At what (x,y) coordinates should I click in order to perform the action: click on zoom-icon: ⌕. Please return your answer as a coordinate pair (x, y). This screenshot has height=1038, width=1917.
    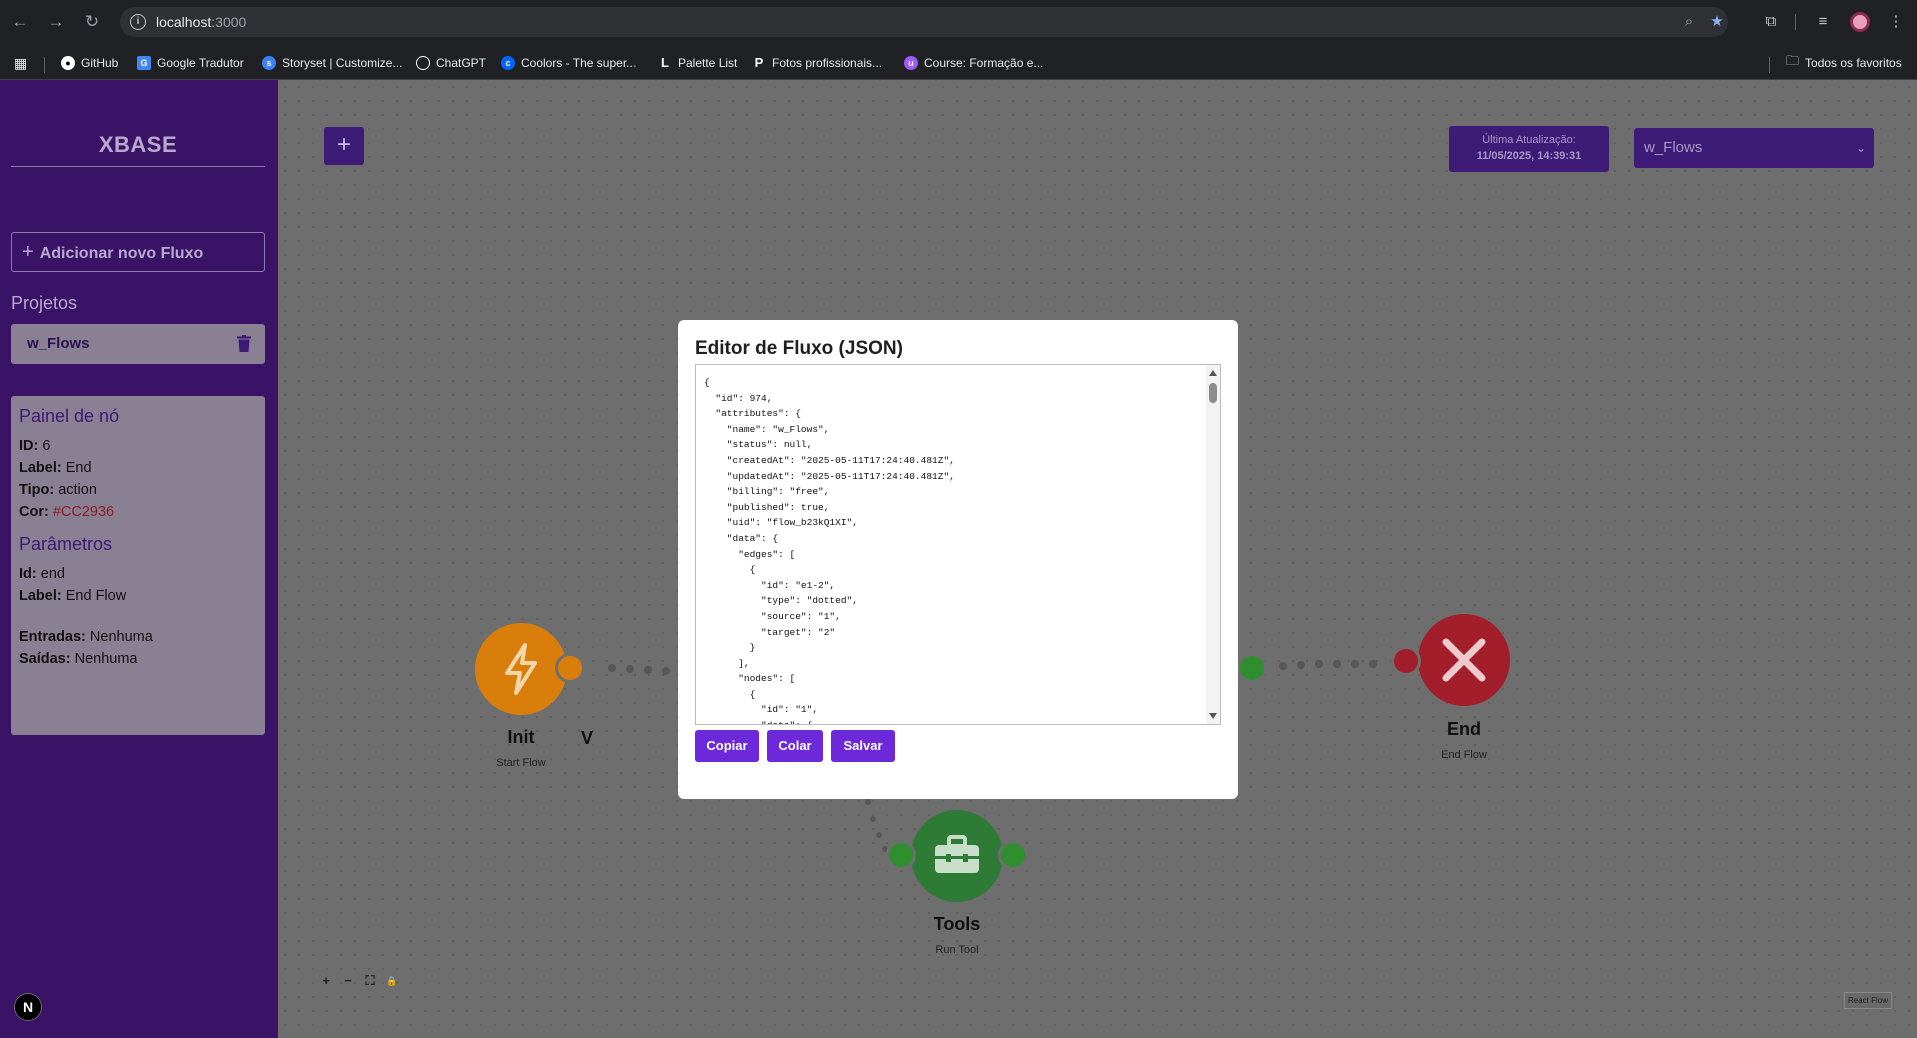
    Looking at the image, I should click on (1689, 22).